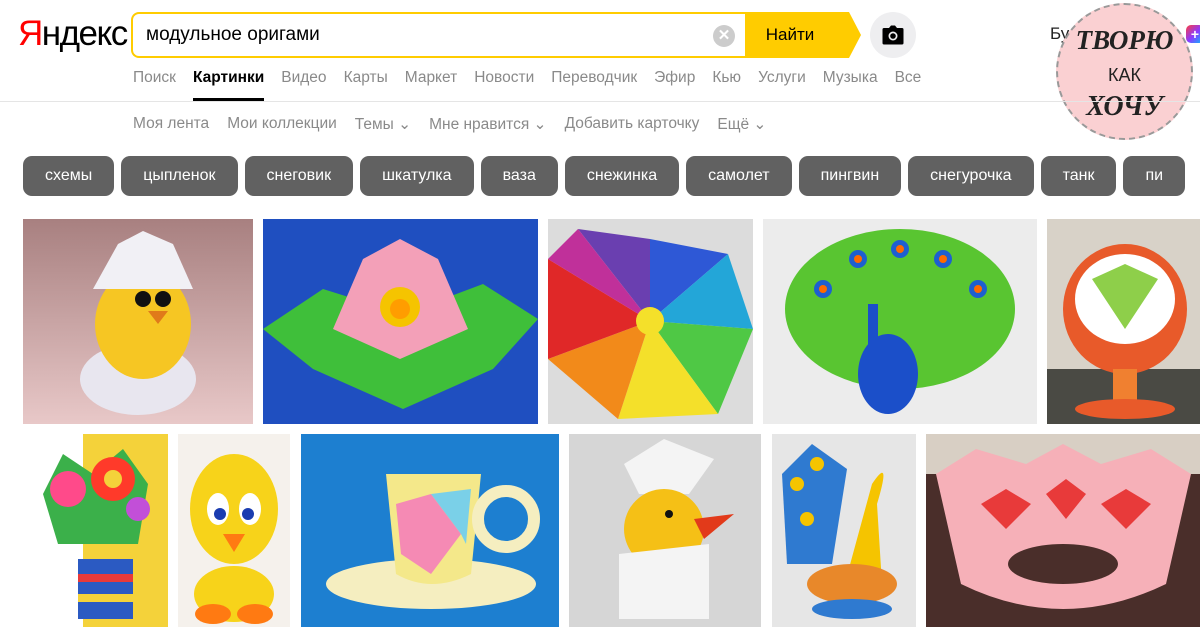 The width and height of the screenshot is (1200, 635). I want to click on tab-all: Все, so click(908, 84).